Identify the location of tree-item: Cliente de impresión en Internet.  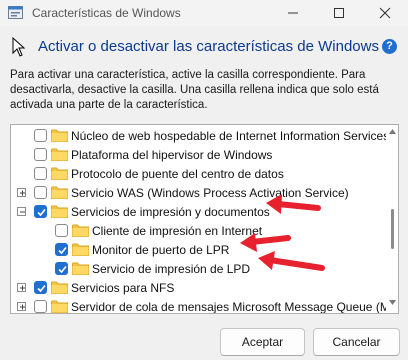
(198, 231).